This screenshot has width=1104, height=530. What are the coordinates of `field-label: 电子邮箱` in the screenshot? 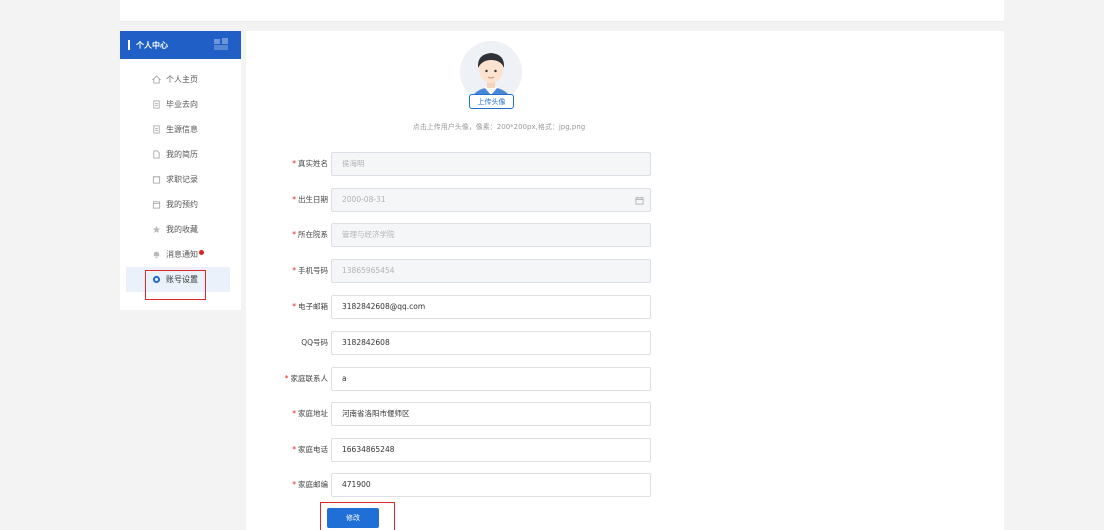 It's located at (313, 306).